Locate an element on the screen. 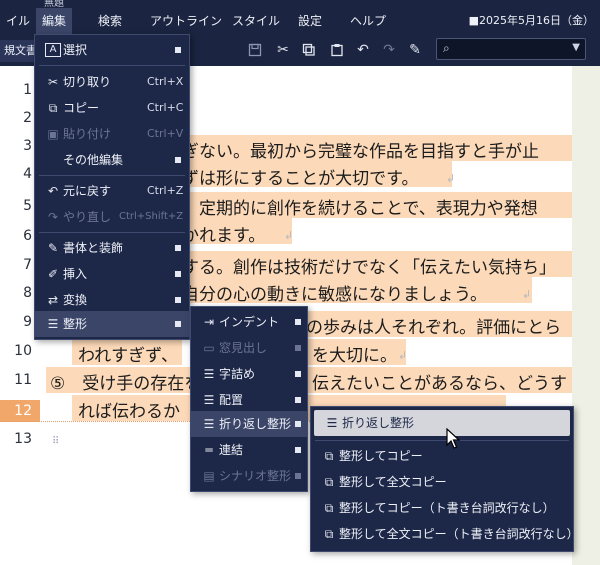  menu-item-align: ☰ 配置 is located at coordinates (249, 400).